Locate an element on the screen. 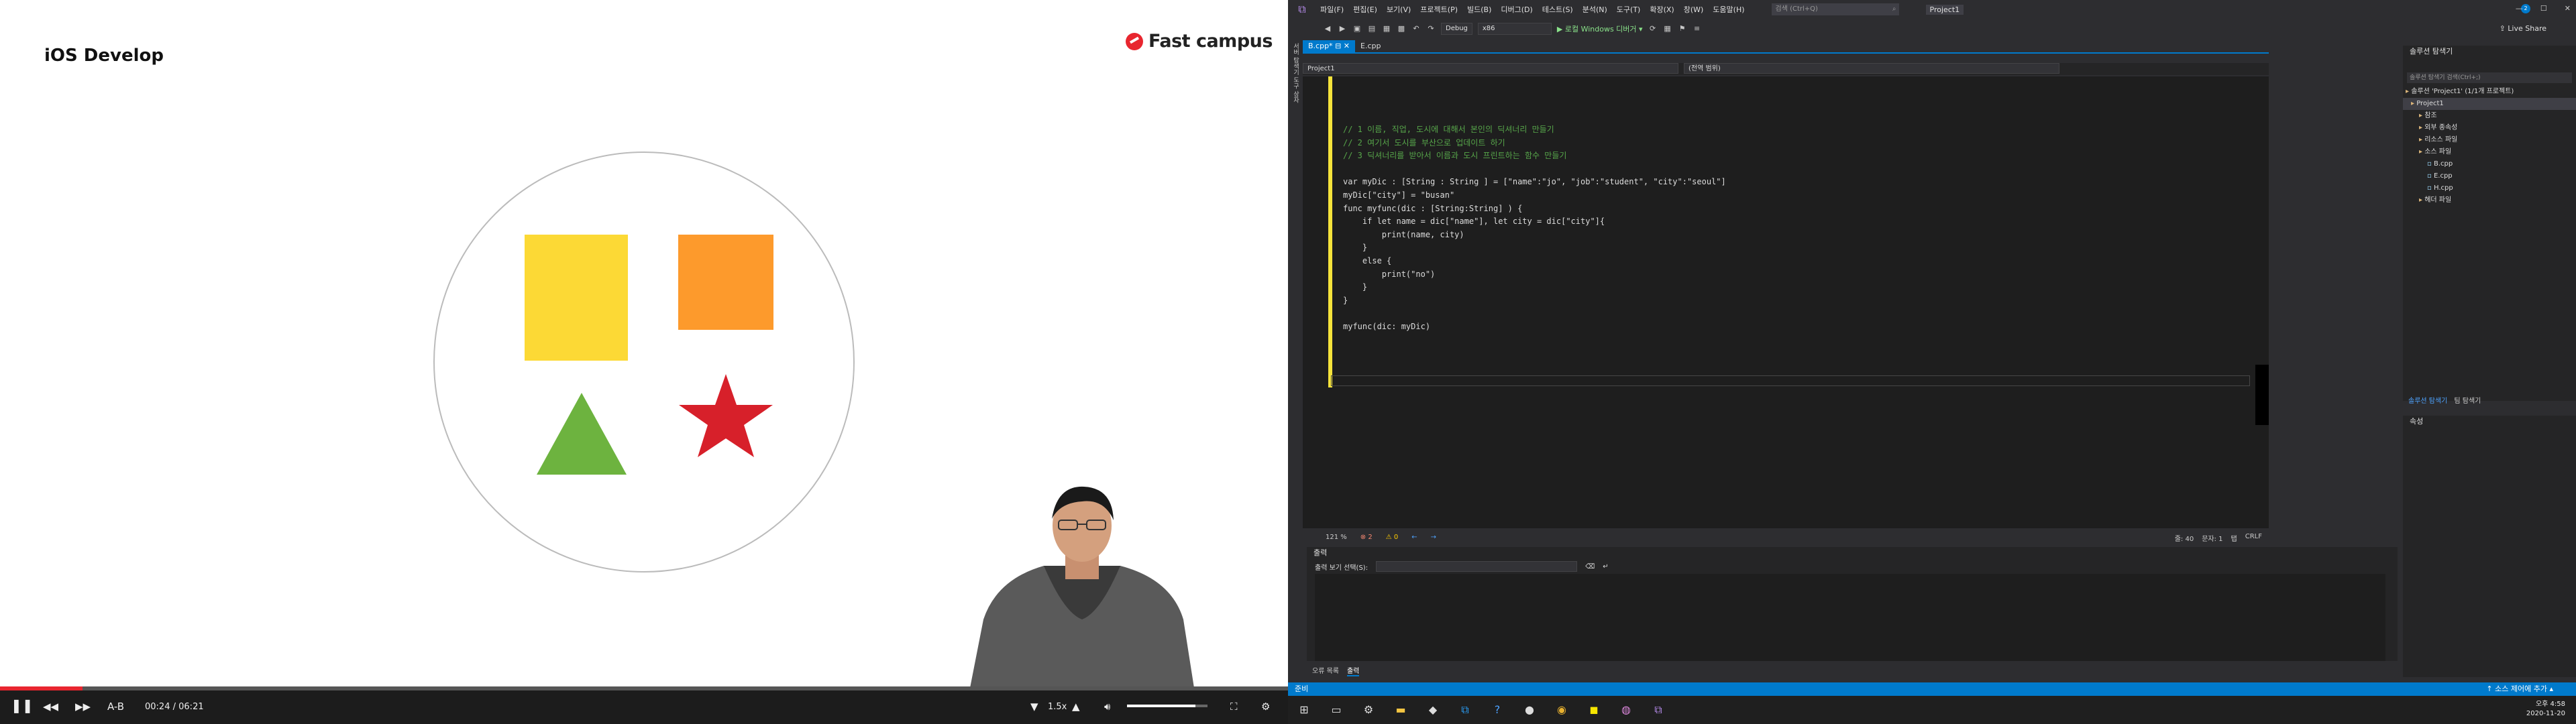  tree-item: ▸ Project1 is located at coordinates (2489, 104).